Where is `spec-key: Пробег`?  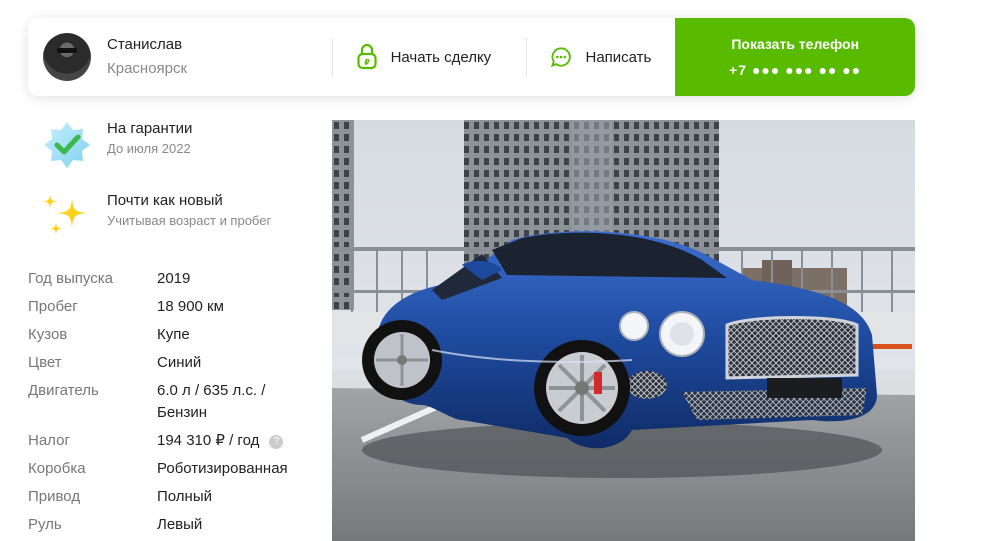 spec-key: Пробег is located at coordinates (53, 306).